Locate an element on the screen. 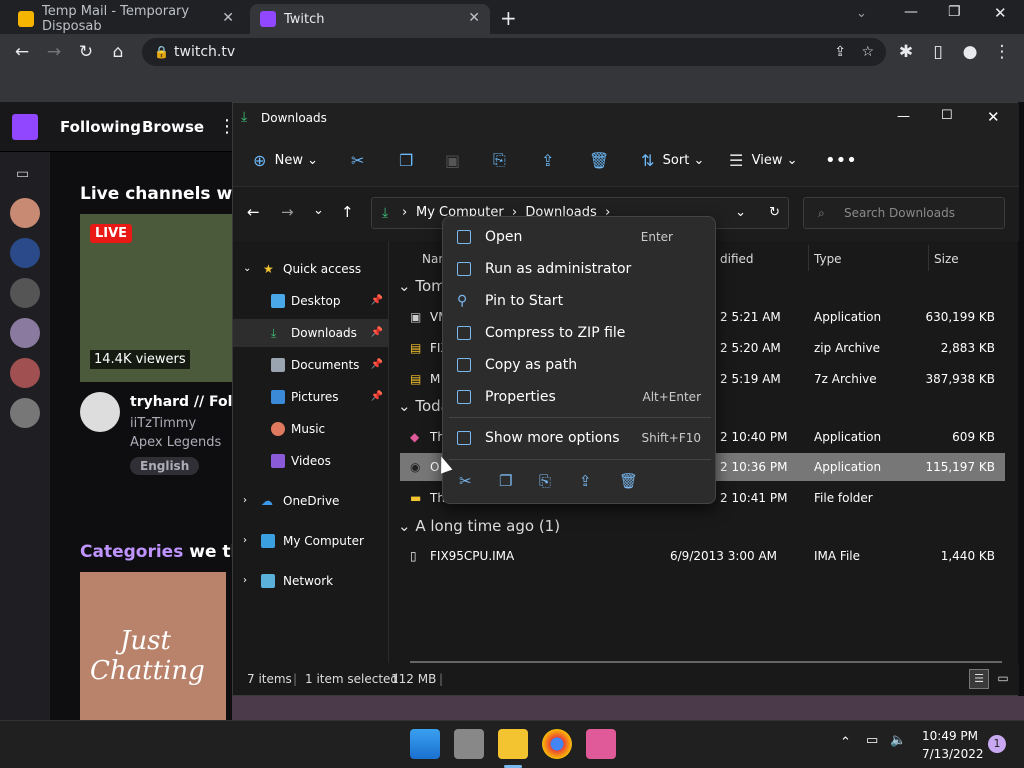 This screenshot has width=1024, height=768. file-explorer-icon is located at coordinates (513, 744).